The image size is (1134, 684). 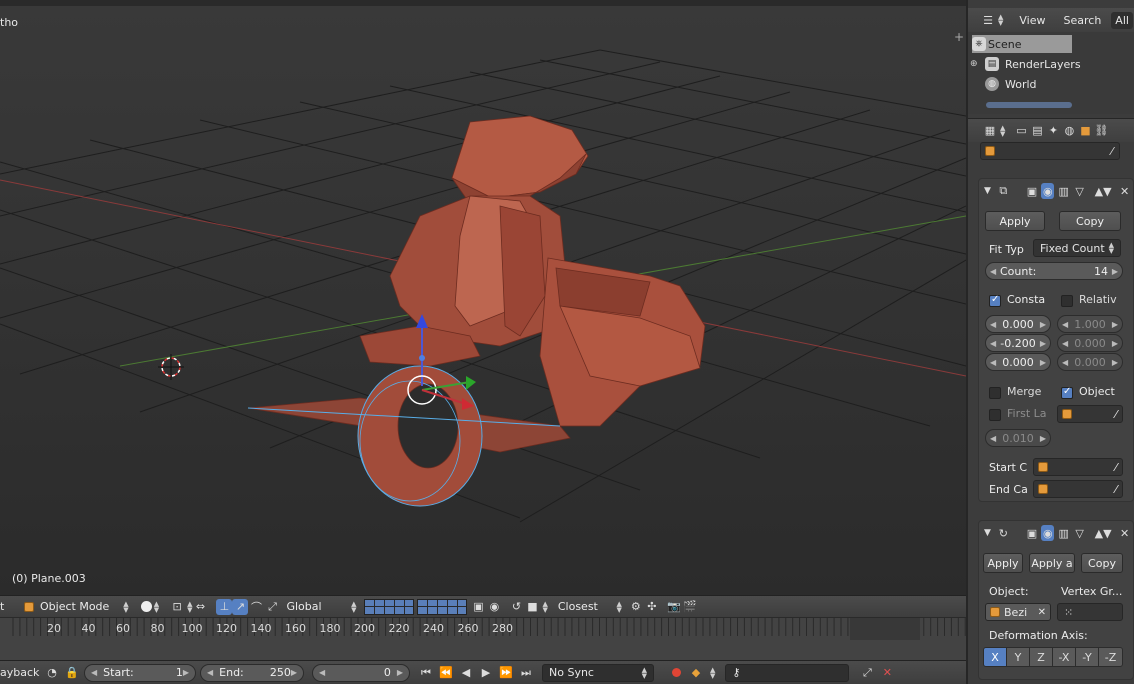 What do you see at coordinates (494, 607) in the screenshot?
I see `proportional-edit-icon: ◉` at bounding box center [494, 607].